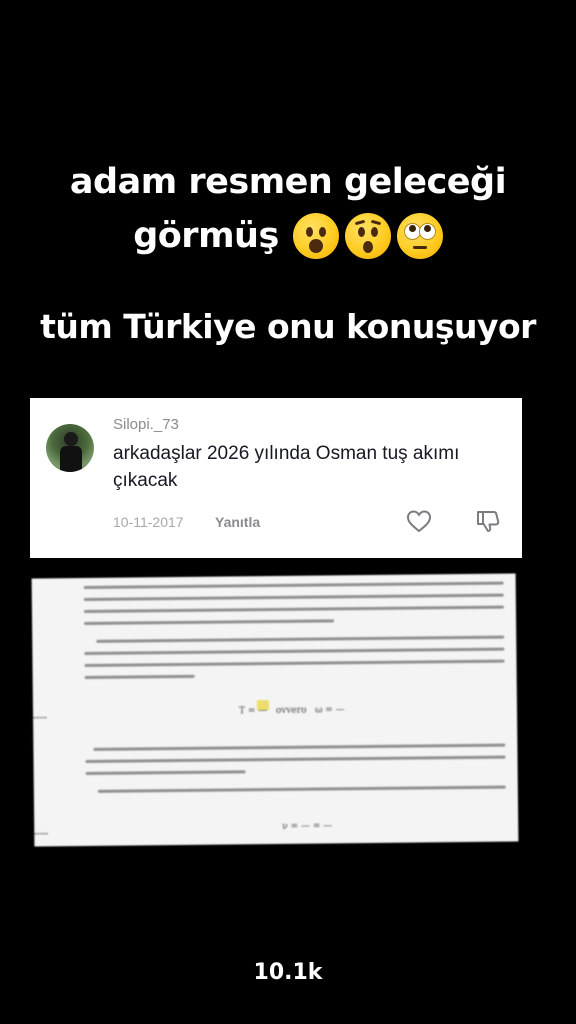  I want to click on heart-icon, so click(419, 521).